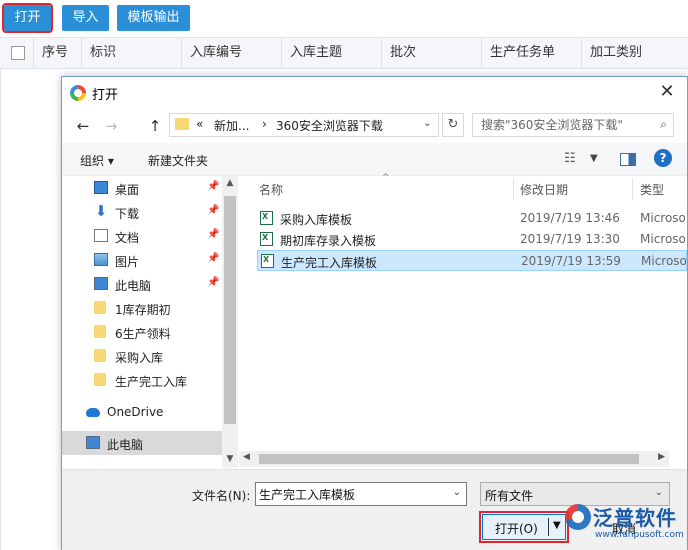 Image resolution: width=688 pixels, height=550 pixels. What do you see at coordinates (178, 160) in the screenshot?
I see `new-folder-button: 新建文件夹` at bounding box center [178, 160].